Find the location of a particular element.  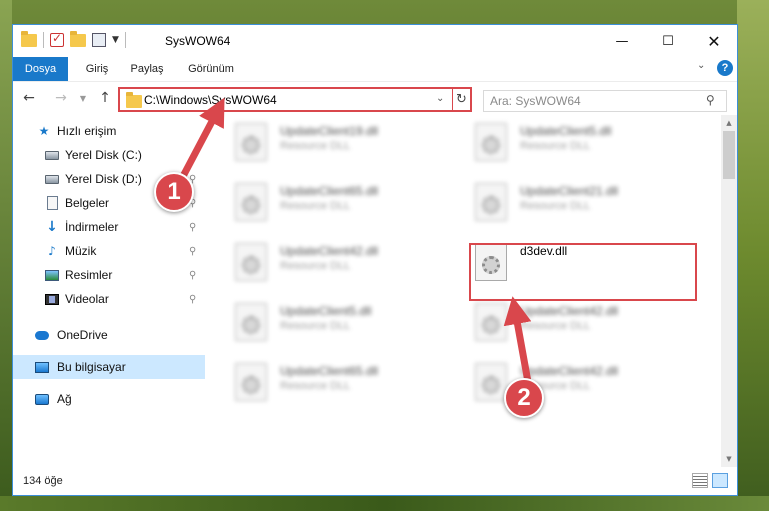

file-name: UpdateClient42.dll is located at coordinates (569, 311).